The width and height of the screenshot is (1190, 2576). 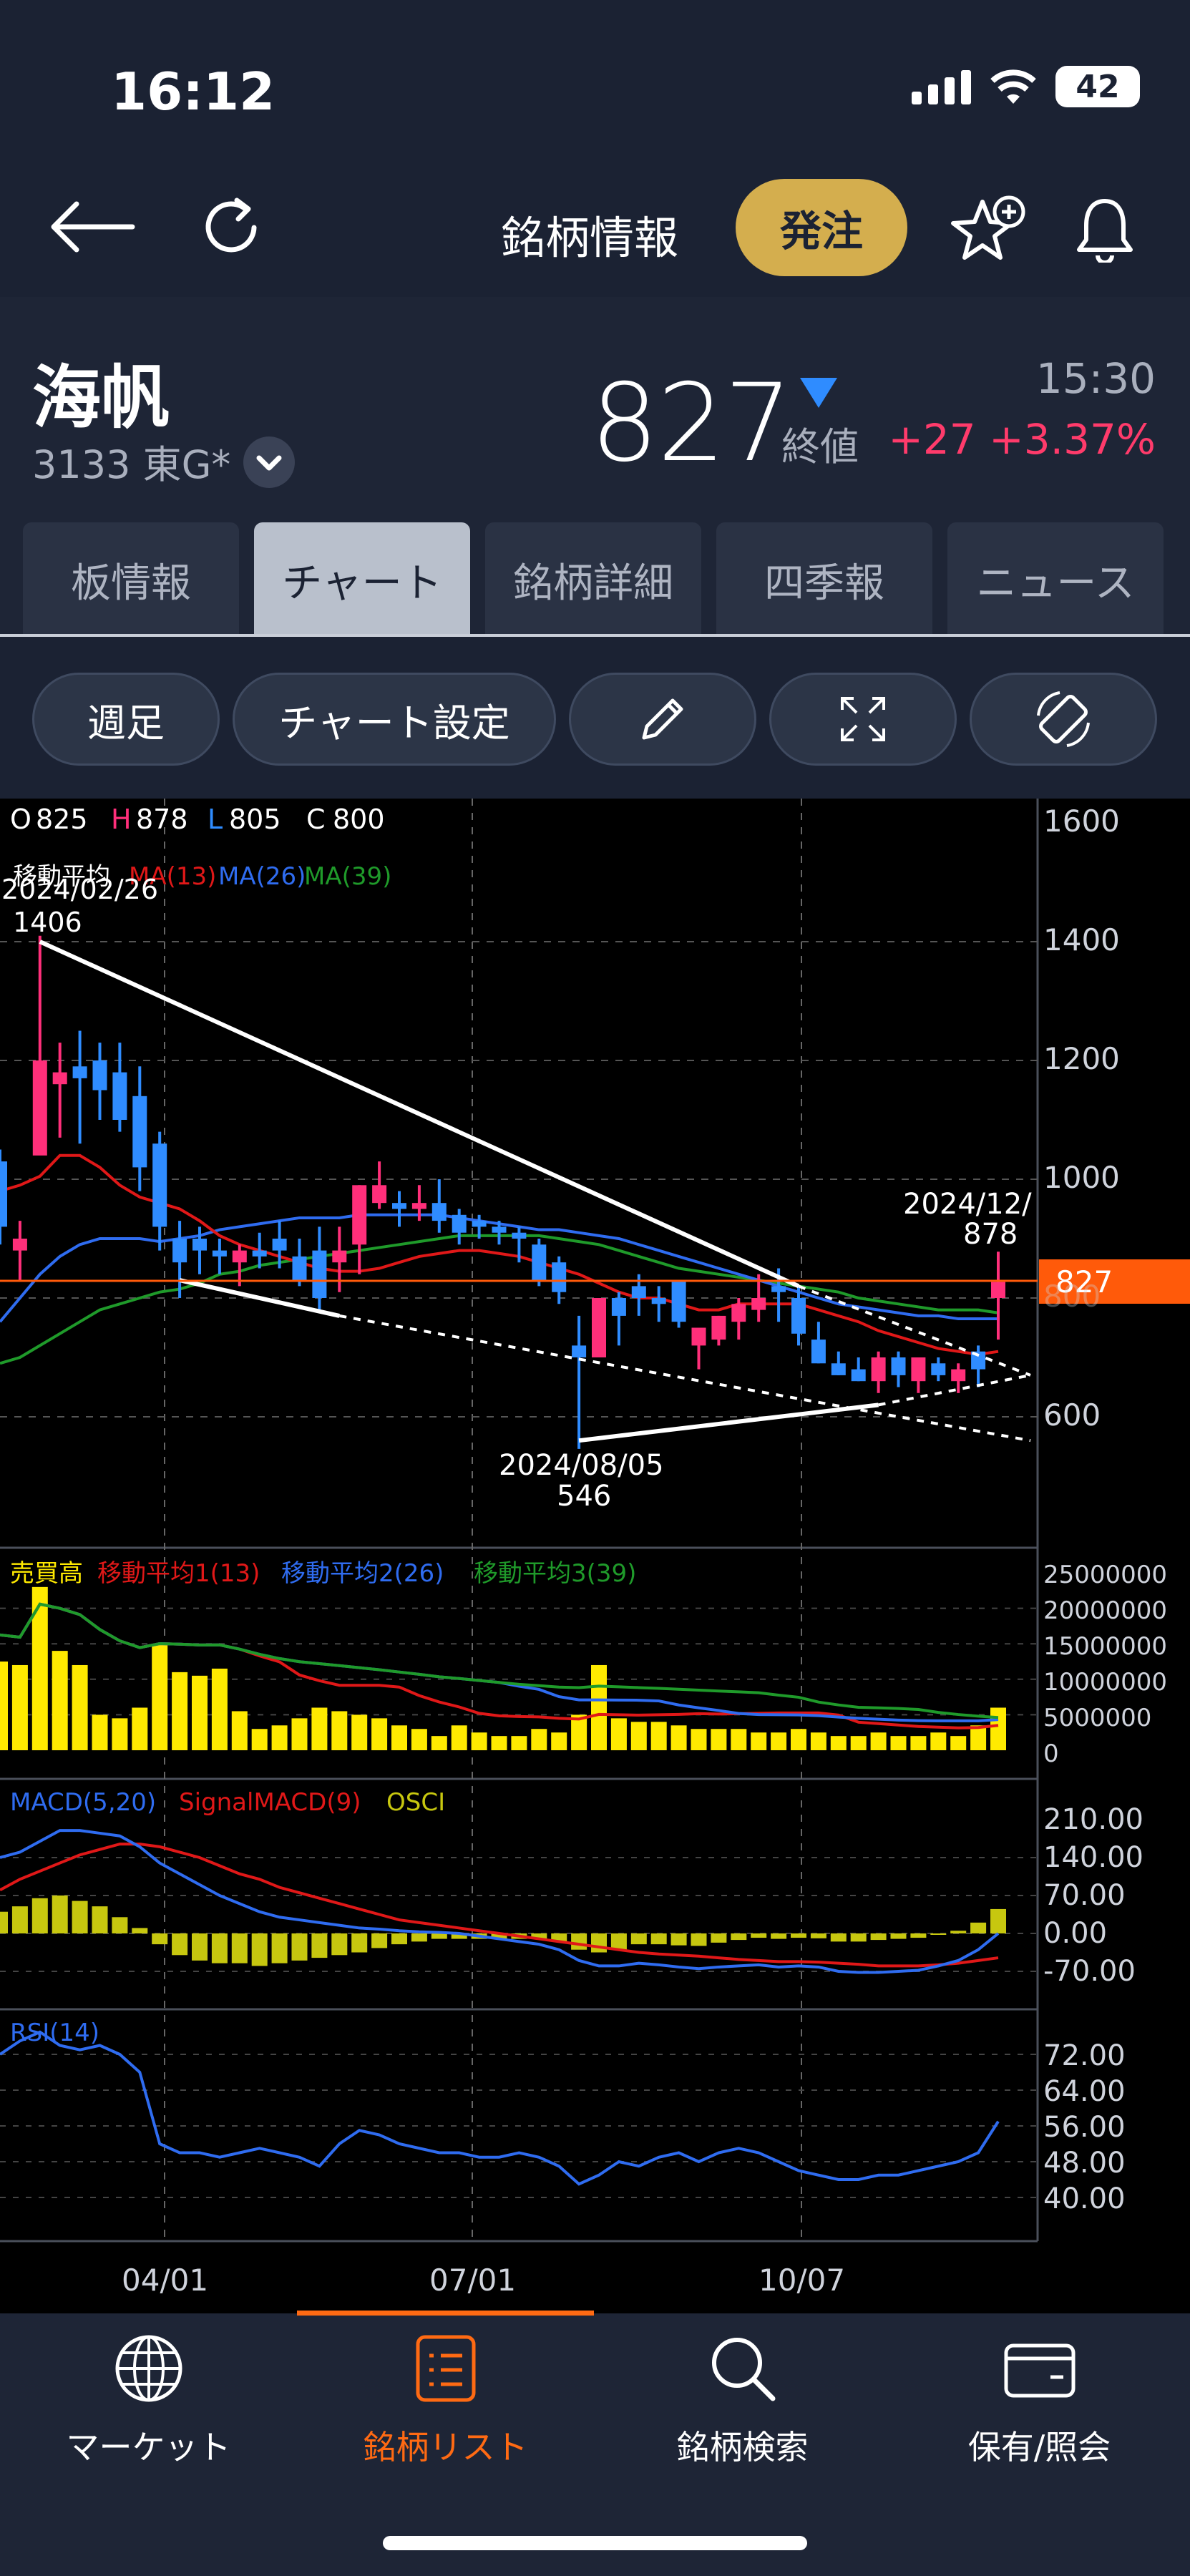 What do you see at coordinates (1084, 2163) in the screenshot?
I see `rsi-axis-label: 48.00` at bounding box center [1084, 2163].